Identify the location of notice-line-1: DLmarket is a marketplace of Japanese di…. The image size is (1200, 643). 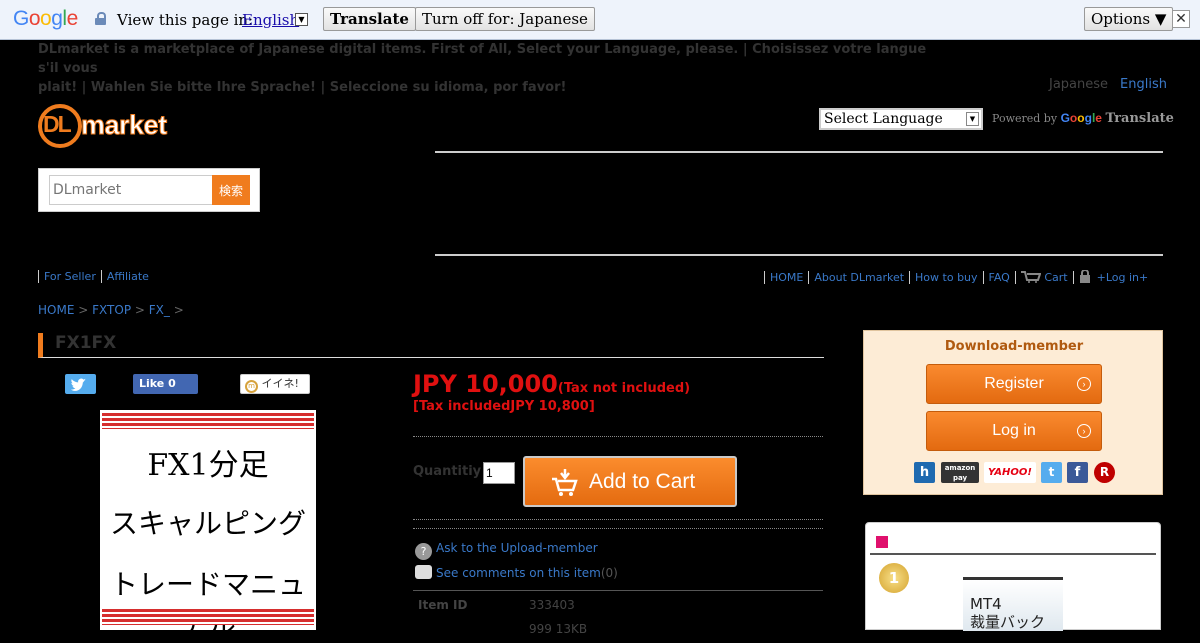
(482, 59).